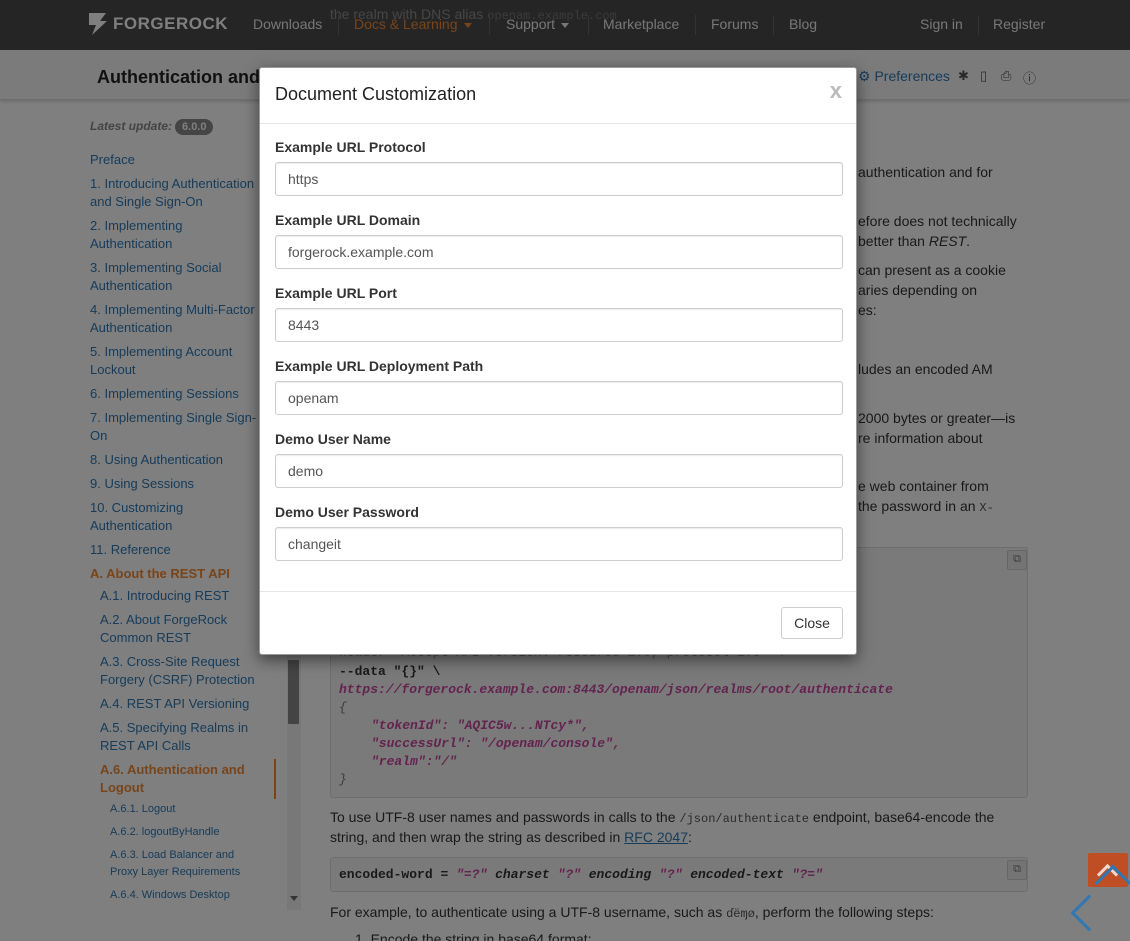  I want to click on protocol-input, so click(559, 179).